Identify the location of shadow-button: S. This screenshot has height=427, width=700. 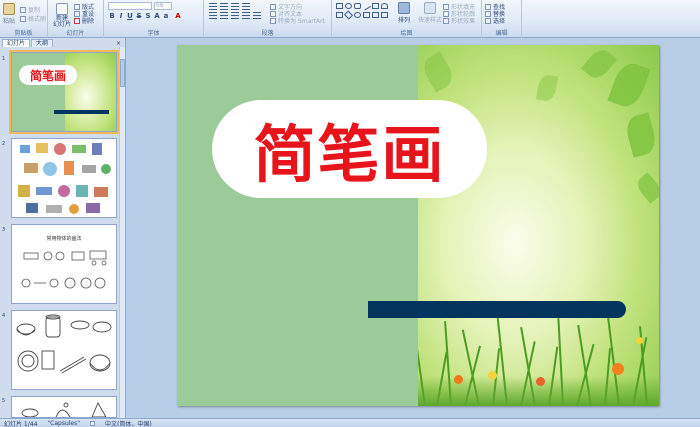
(148, 16).